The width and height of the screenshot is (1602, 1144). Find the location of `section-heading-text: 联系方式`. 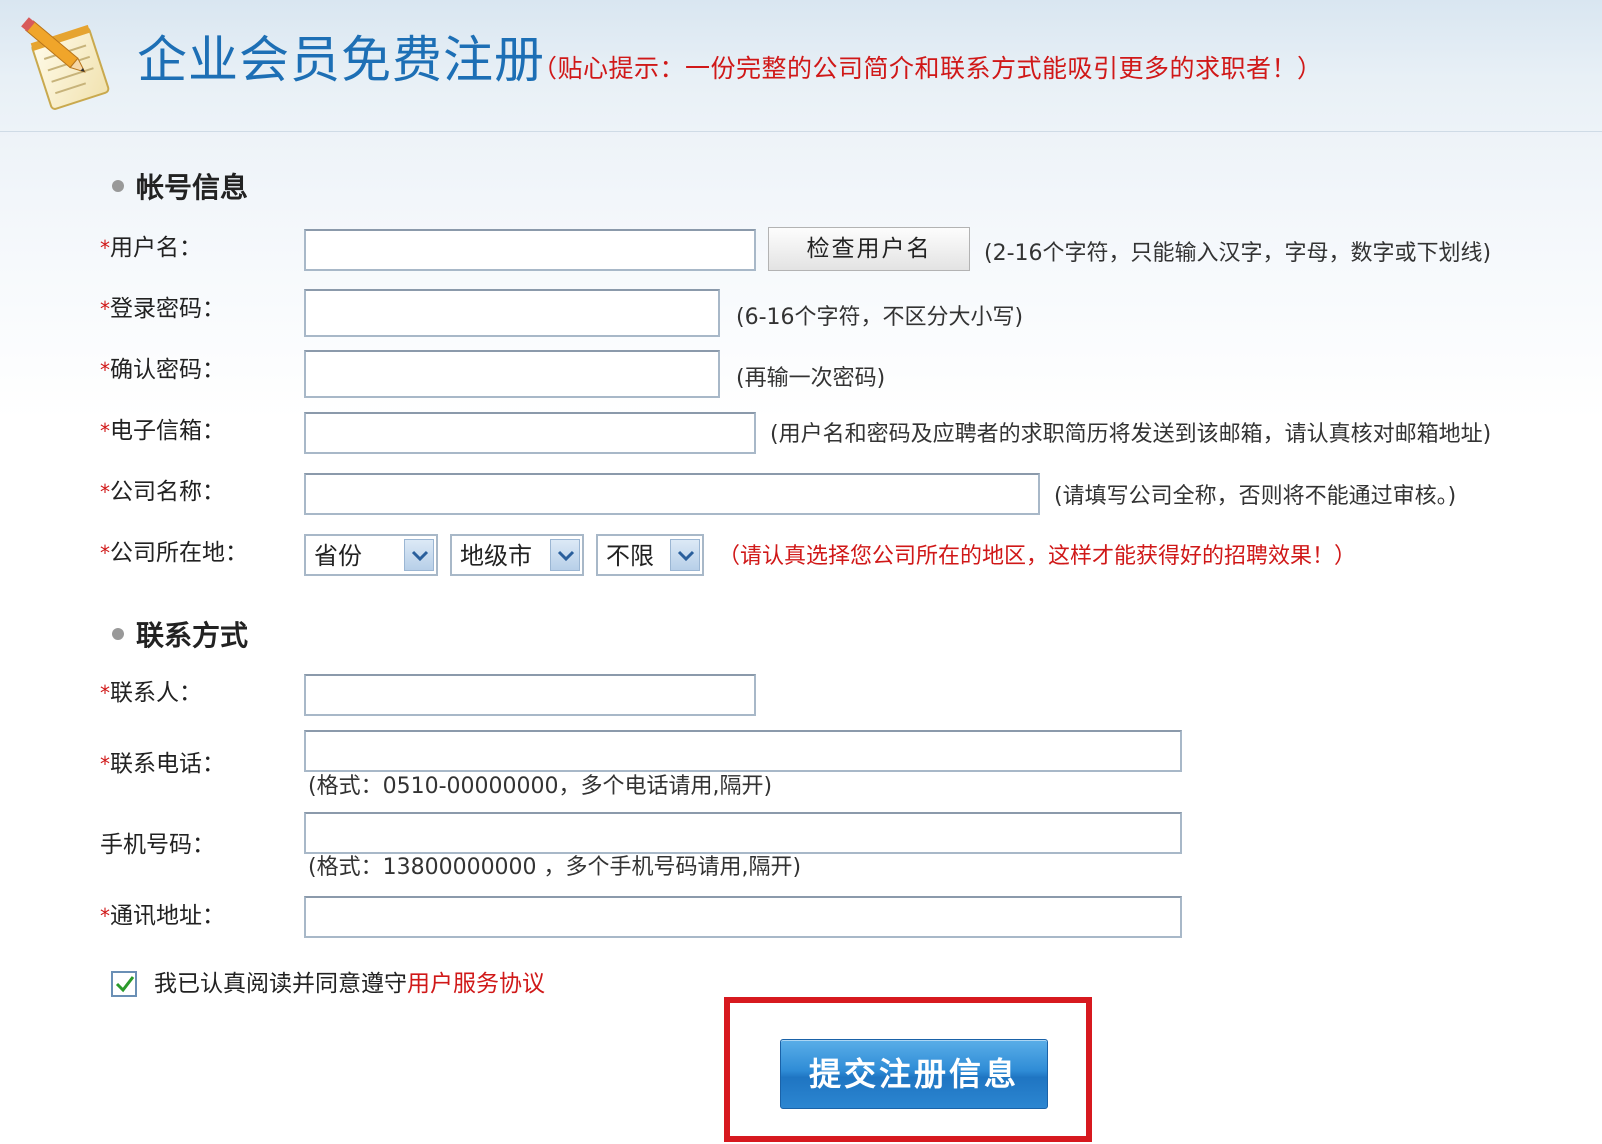

section-heading-text: 联系方式 is located at coordinates (192, 635).